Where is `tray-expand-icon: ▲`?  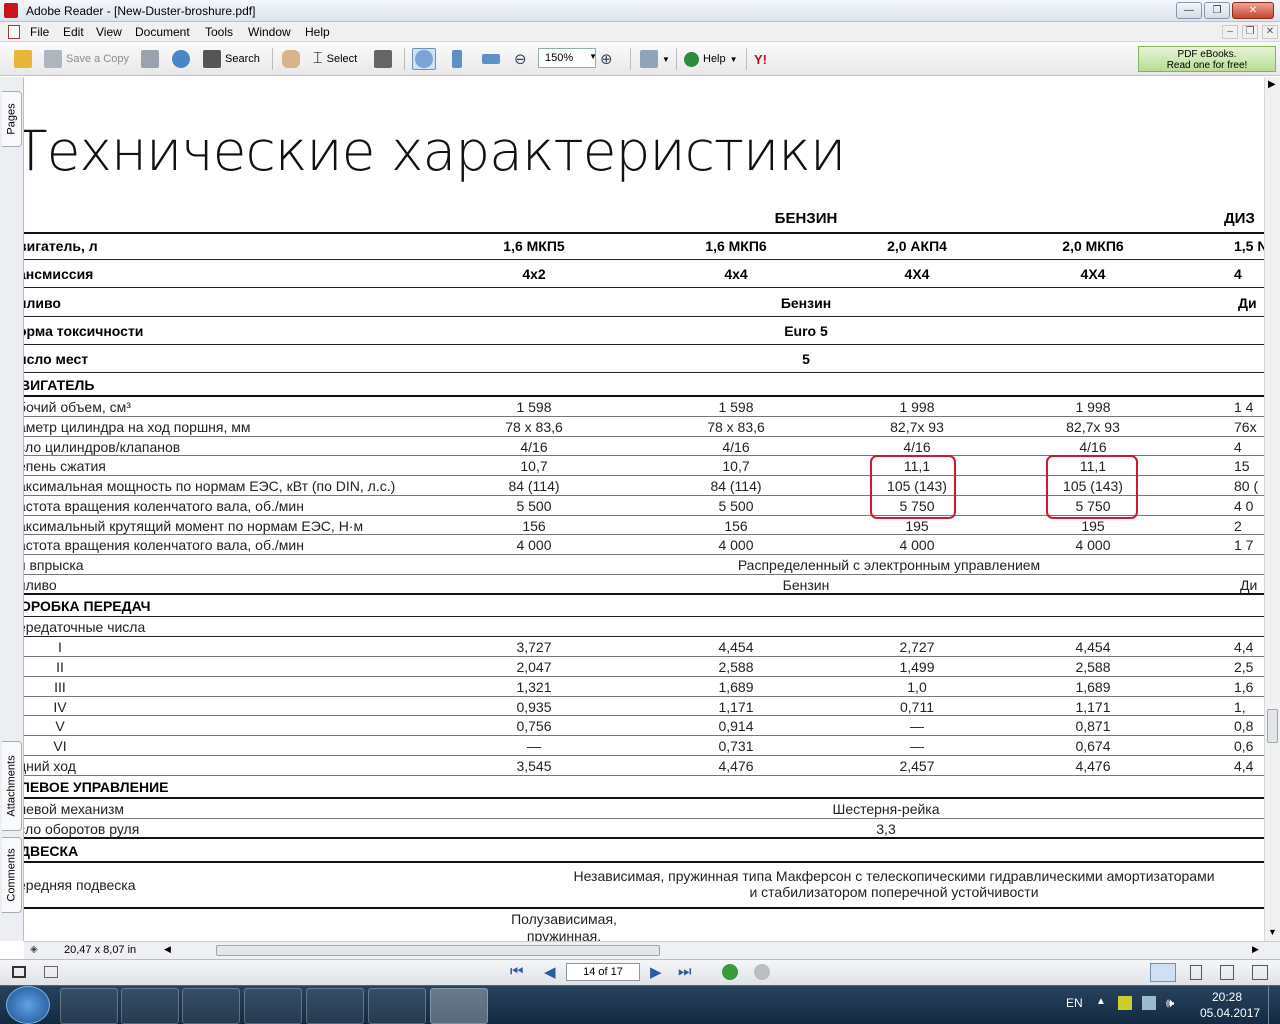 tray-expand-icon: ▲ is located at coordinates (1101, 1001).